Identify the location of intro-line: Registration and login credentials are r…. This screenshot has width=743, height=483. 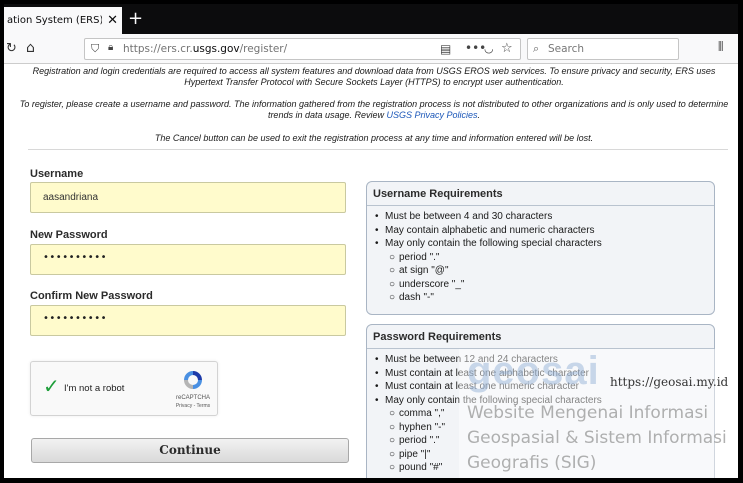
(374, 71).